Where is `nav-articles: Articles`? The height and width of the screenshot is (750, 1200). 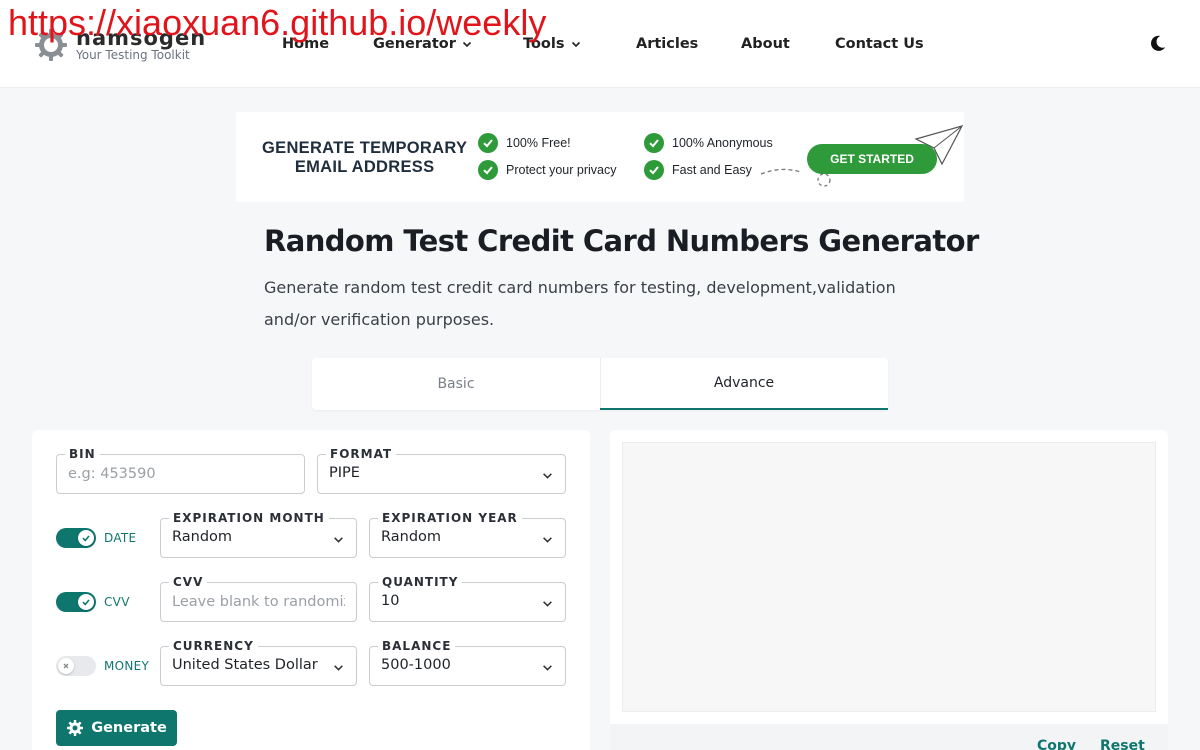
nav-articles: Articles is located at coordinates (667, 44).